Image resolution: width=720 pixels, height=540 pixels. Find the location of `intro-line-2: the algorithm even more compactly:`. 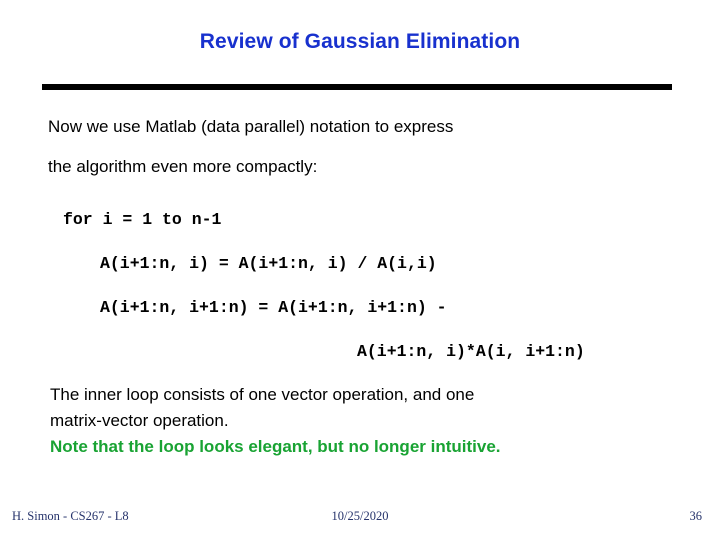

intro-line-2: the algorithm even more compactly: is located at coordinates (183, 166).